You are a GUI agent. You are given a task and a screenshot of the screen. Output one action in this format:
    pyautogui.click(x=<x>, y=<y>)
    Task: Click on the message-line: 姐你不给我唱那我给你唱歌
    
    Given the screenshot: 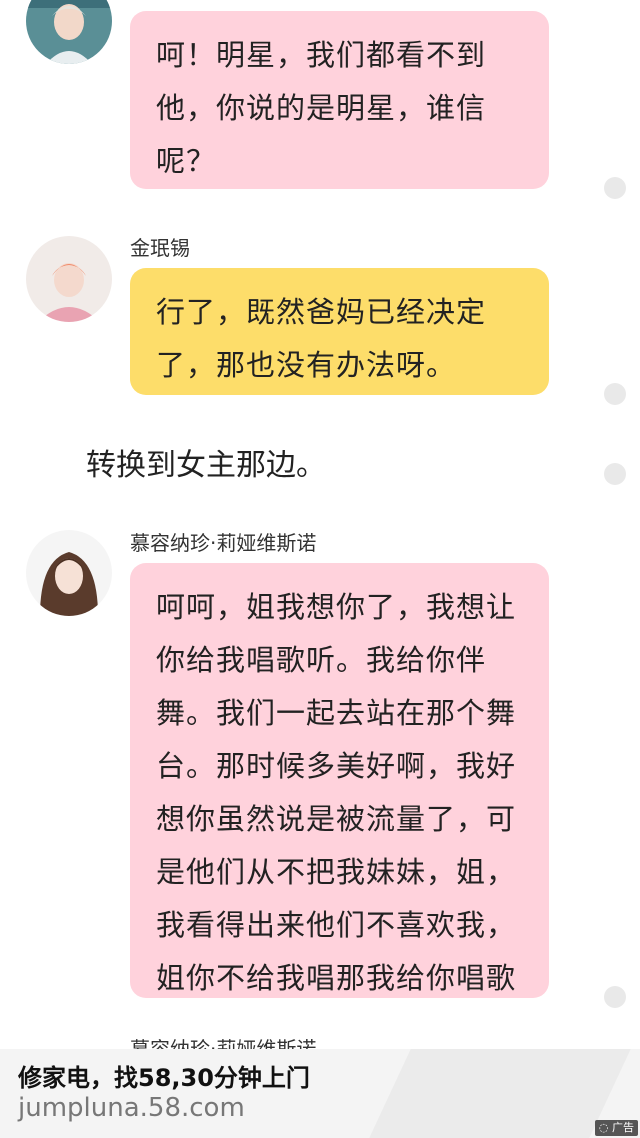 What is the action you would take?
    pyautogui.click(x=336, y=978)
    